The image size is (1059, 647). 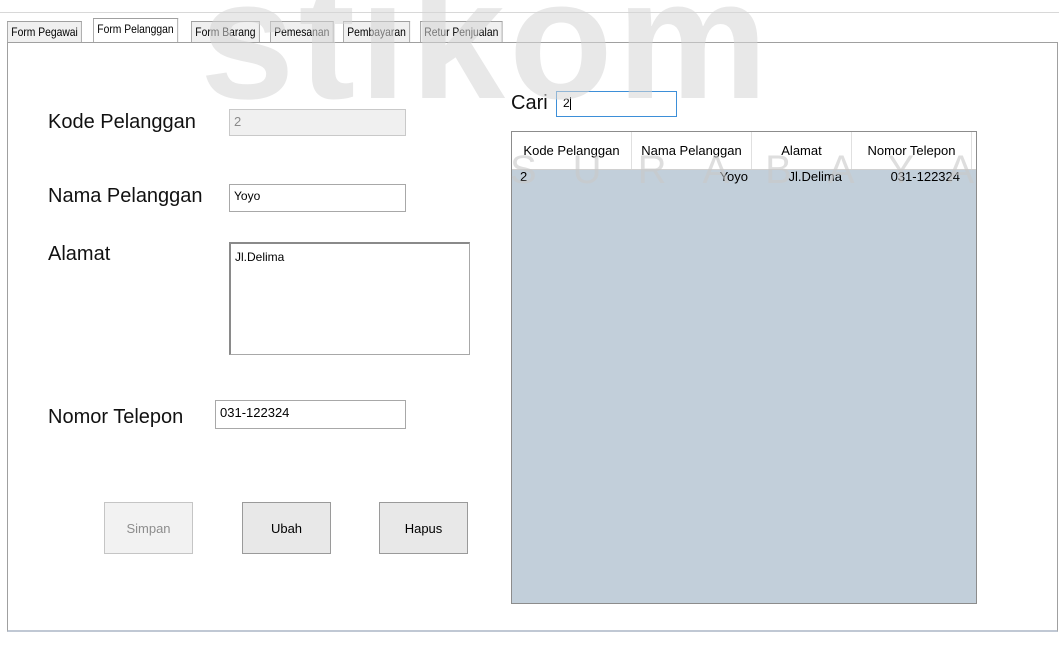 What do you see at coordinates (733, 176) in the screenshot?
I see `grid-cell-nama: Yoyo` at bounding box center [733, 176].